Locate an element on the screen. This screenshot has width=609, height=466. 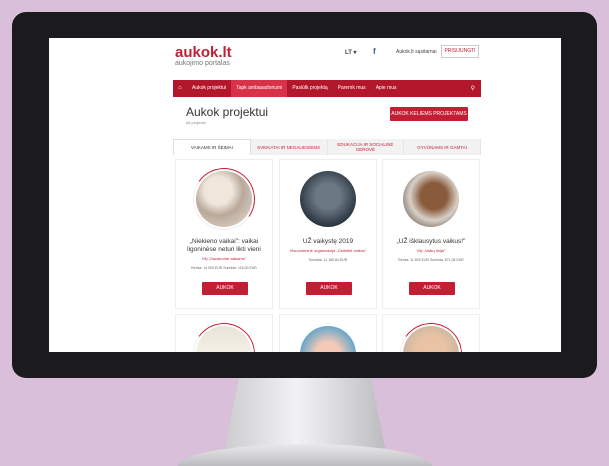
facebook-icon: f is located at coordinates (374, 51).